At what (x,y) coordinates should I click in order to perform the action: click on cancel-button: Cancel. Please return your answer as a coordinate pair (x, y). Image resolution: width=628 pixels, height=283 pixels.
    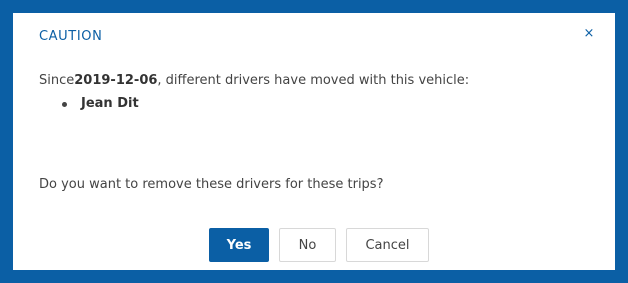
    Looking at the image, I should click on (387, 245).